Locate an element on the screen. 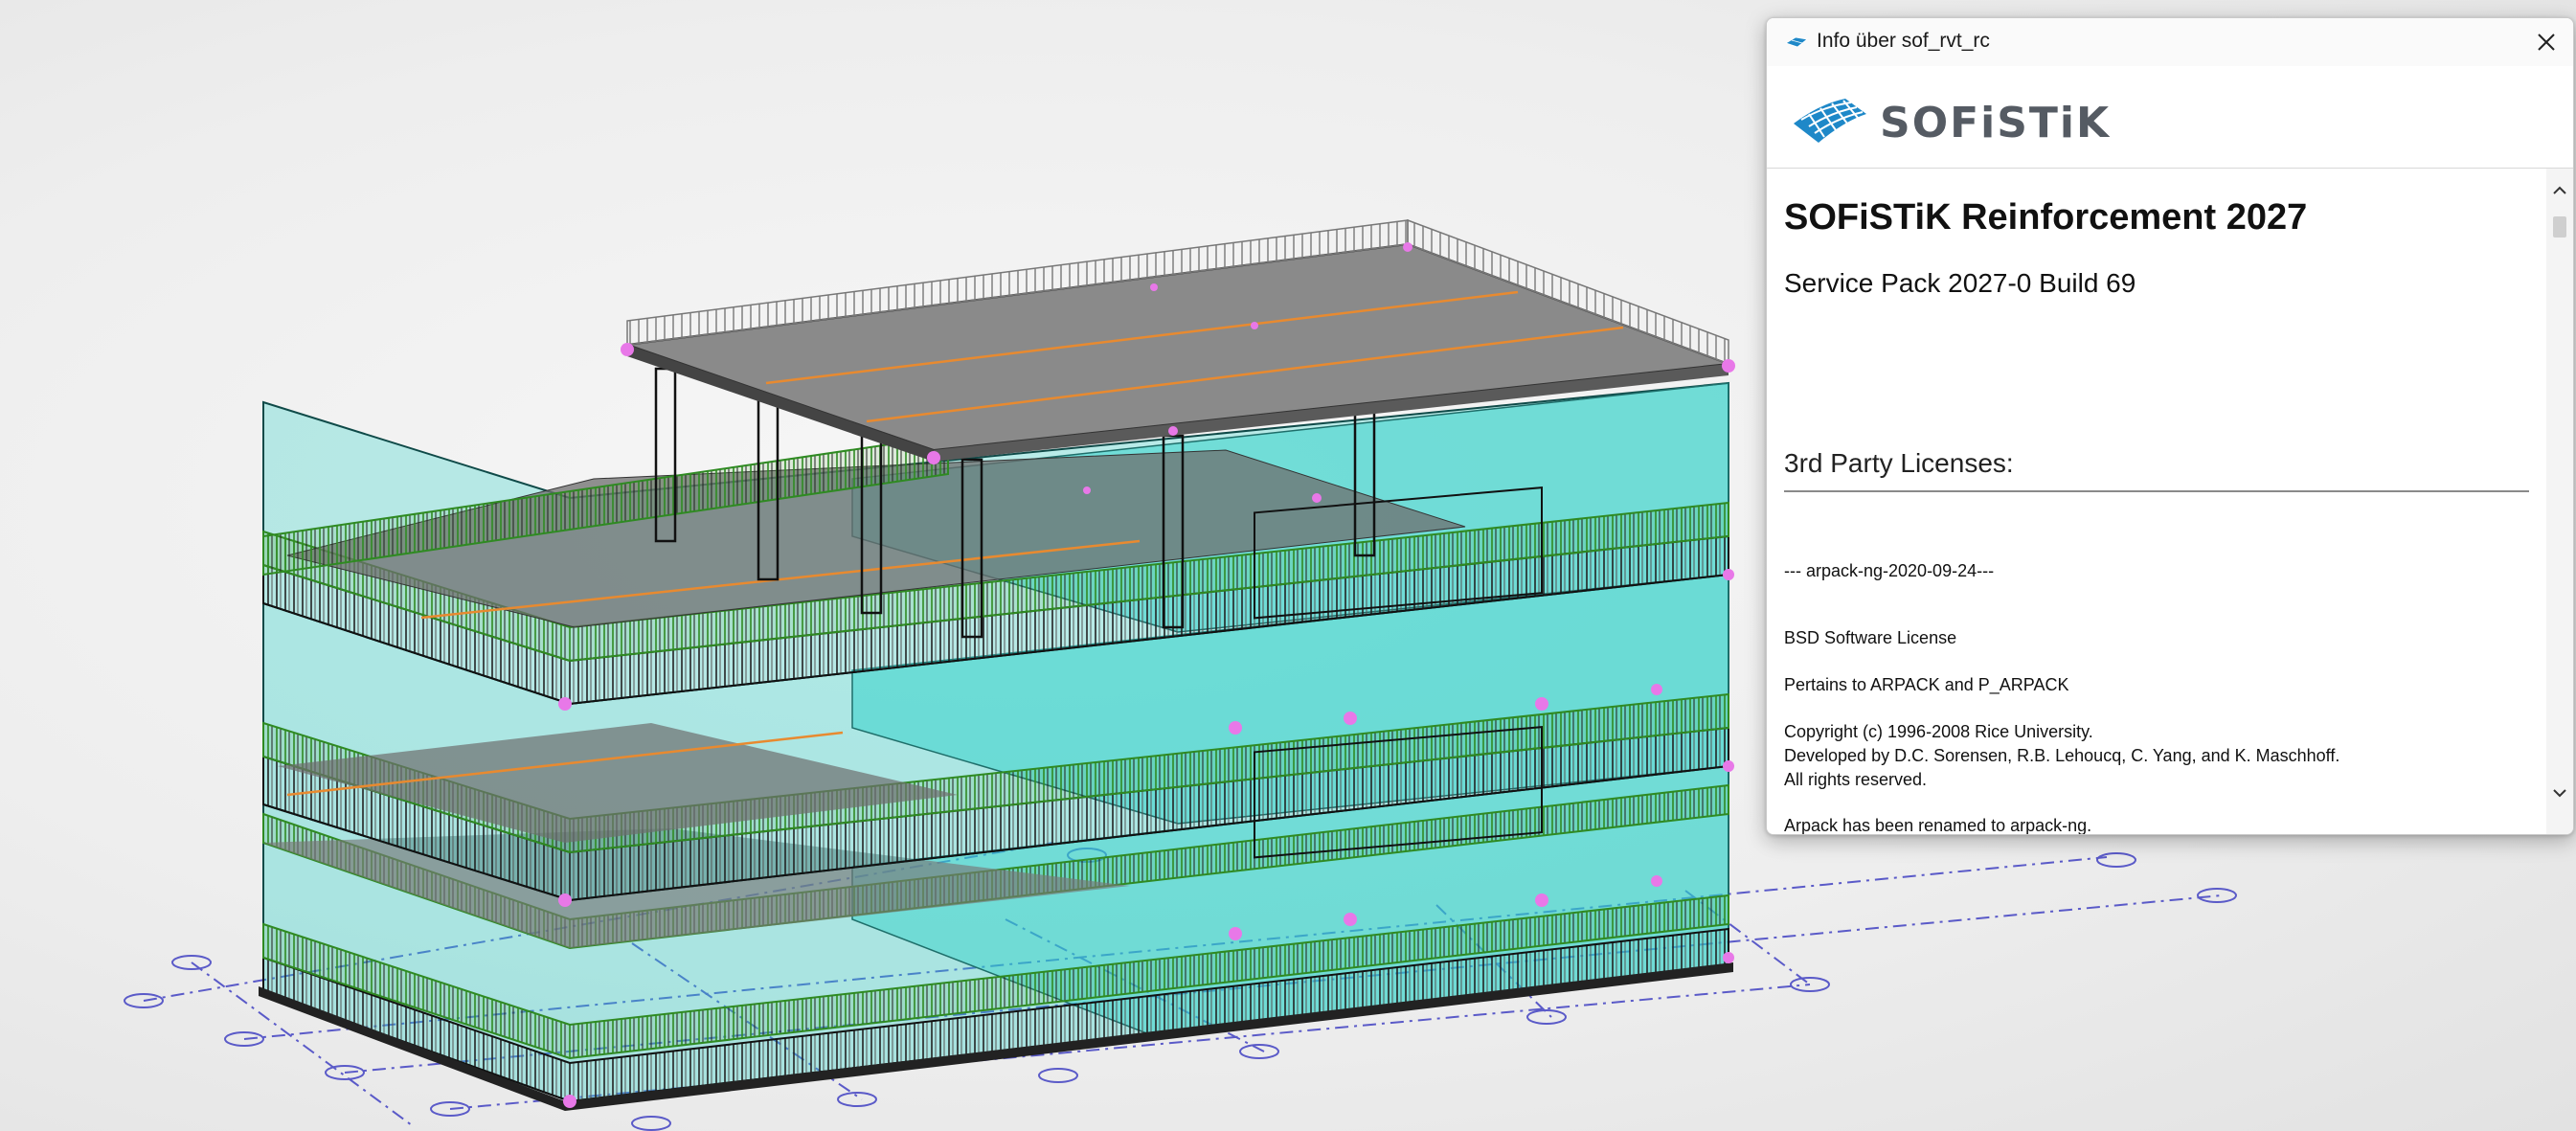  close-icon is located at coordinates (2546, 42).